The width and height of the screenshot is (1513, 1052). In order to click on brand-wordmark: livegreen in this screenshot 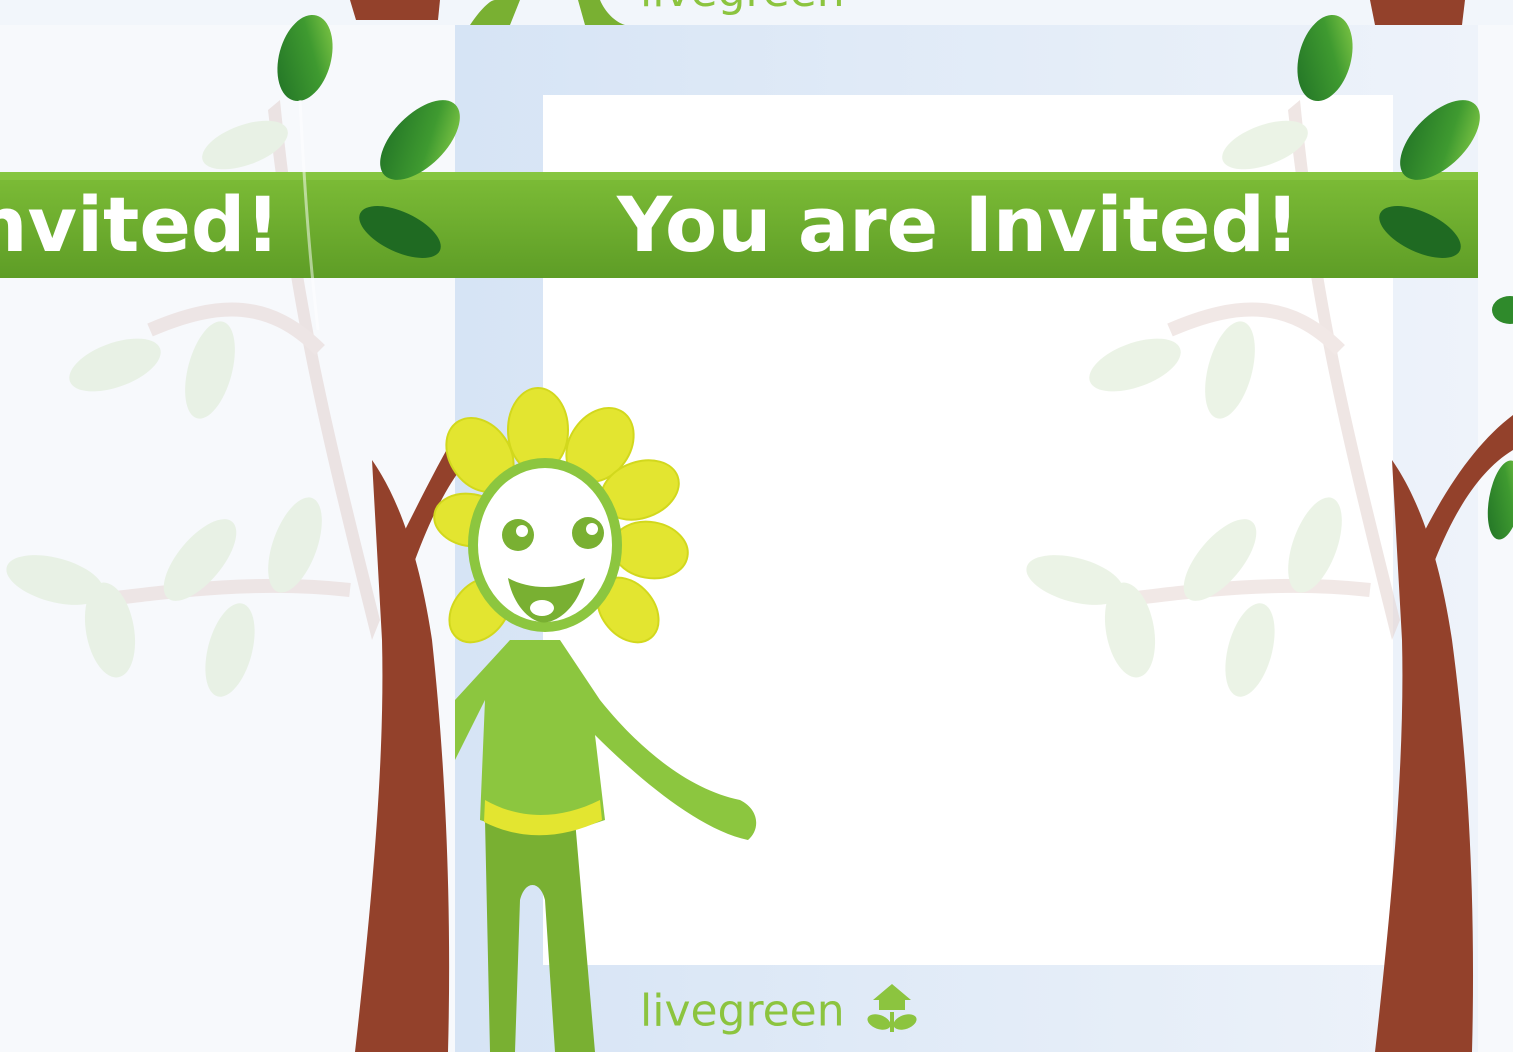, I will do `click(779, 1013)`.